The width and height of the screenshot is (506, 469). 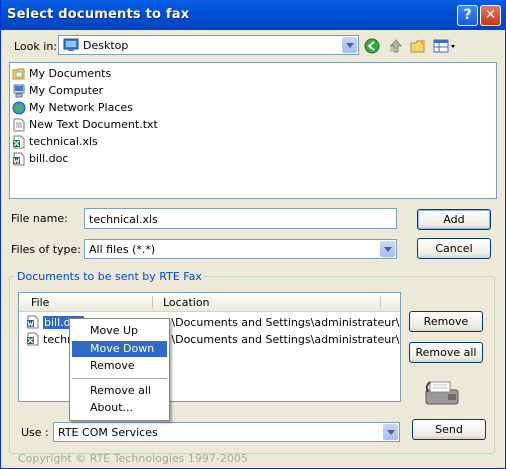 What do you see at coordinates (226, 432) in the screenshot?
I see `use-service-combo: RTE COM Services` at bounding box center [226, 432].